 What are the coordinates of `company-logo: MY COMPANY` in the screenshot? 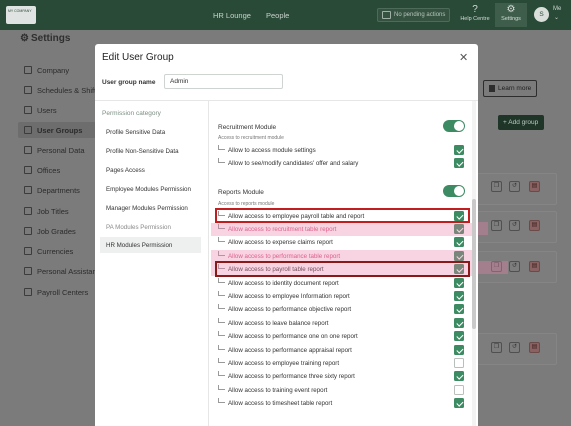 It's located at (21, 15).